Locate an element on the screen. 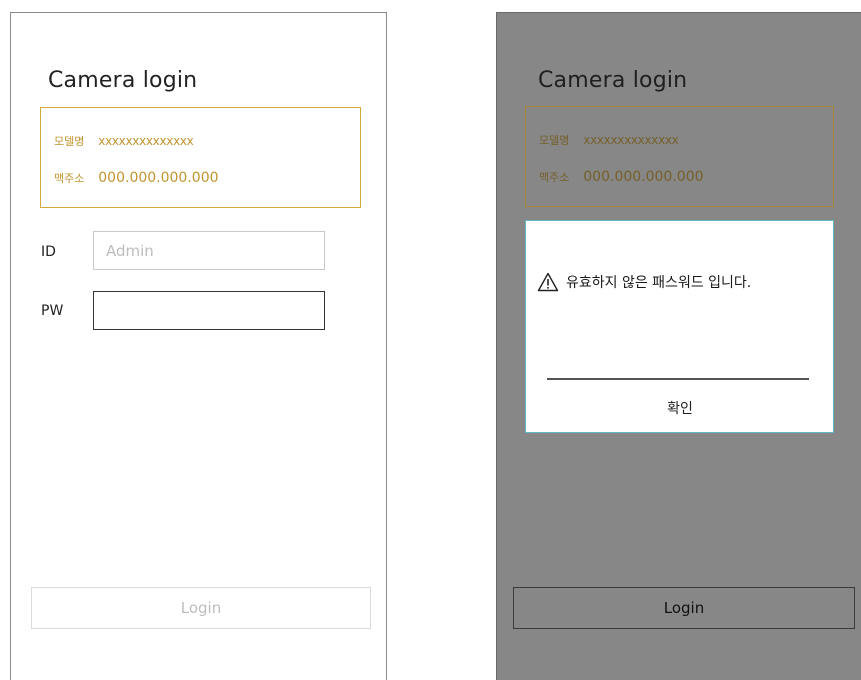  dialog-message-row: 유효하지 않은 패스워드 입니다. is located at coordinates (644, 282).